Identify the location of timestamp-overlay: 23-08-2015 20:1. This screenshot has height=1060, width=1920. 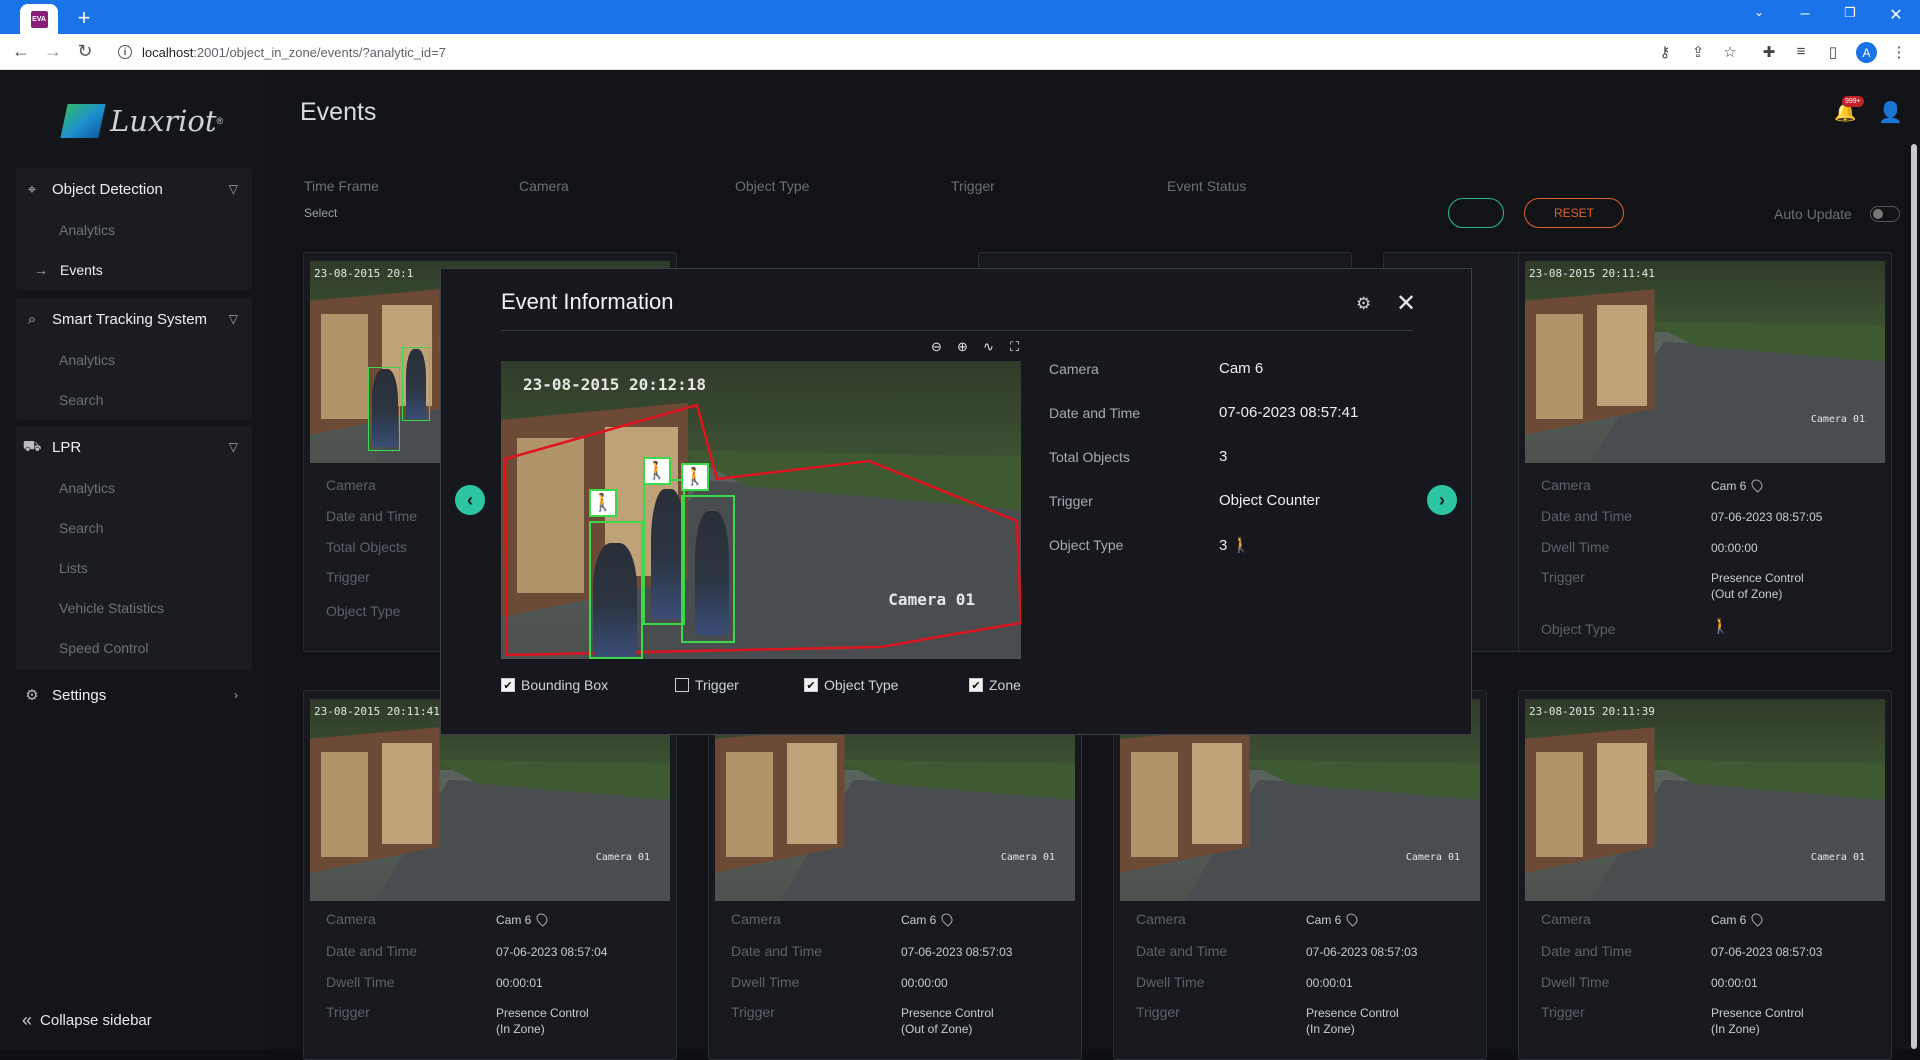
(364, 273).